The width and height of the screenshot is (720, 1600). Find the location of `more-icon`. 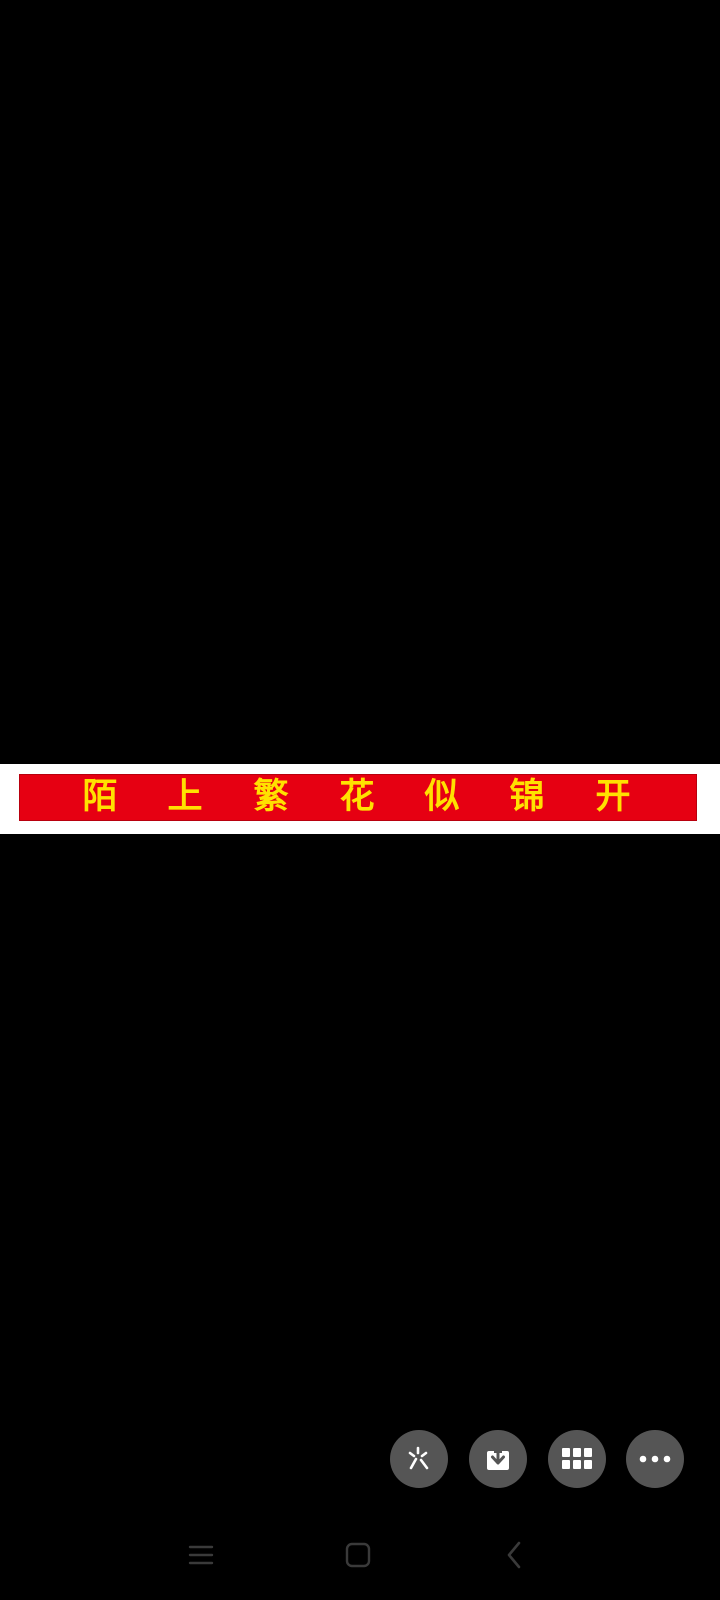

more-icon is located at coordinates (655, 1459).